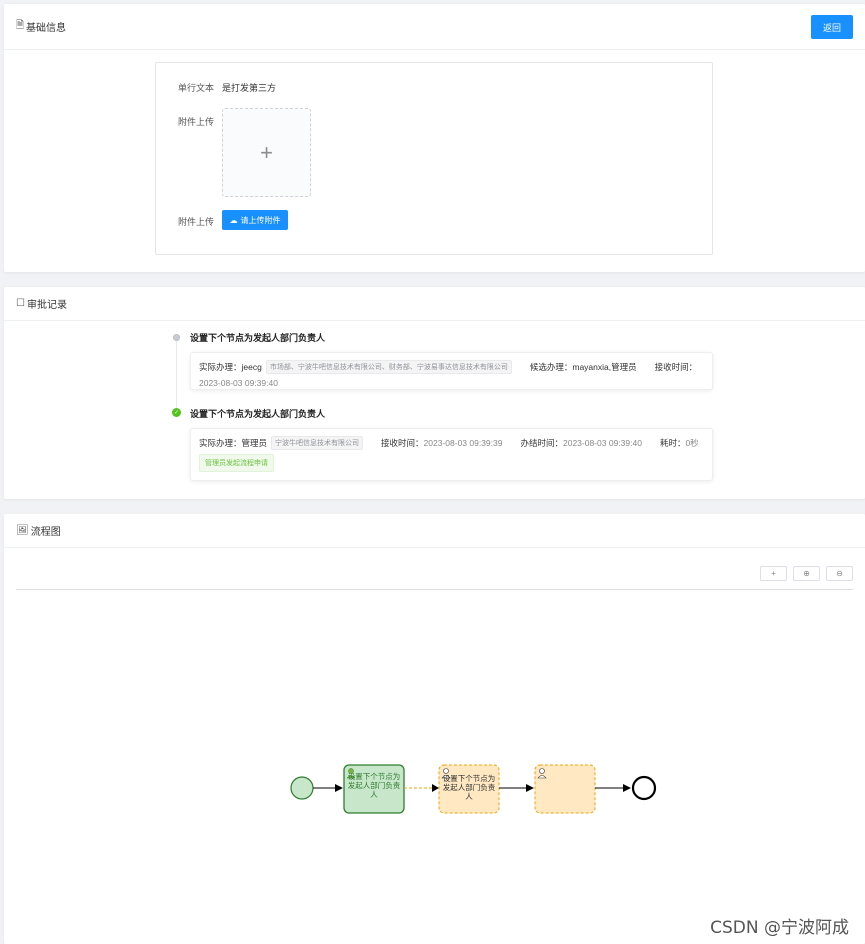  What do you see at coordinates (238, 383) in the screenshot?
I see `timeline-row: 2023-08-03 09:39:40` at bounding box center [238, 383].